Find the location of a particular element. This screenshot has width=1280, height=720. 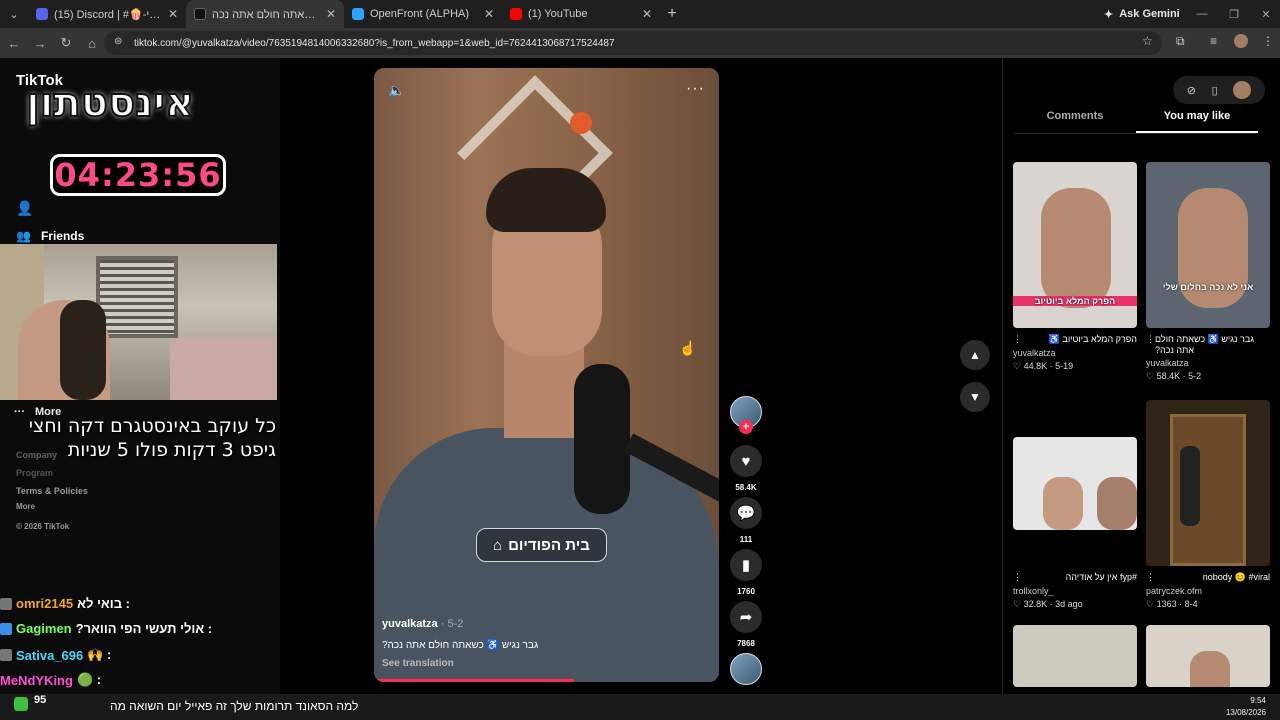

video-author: yuvalkatza · 5-2 is located at coordinates (422, 624).